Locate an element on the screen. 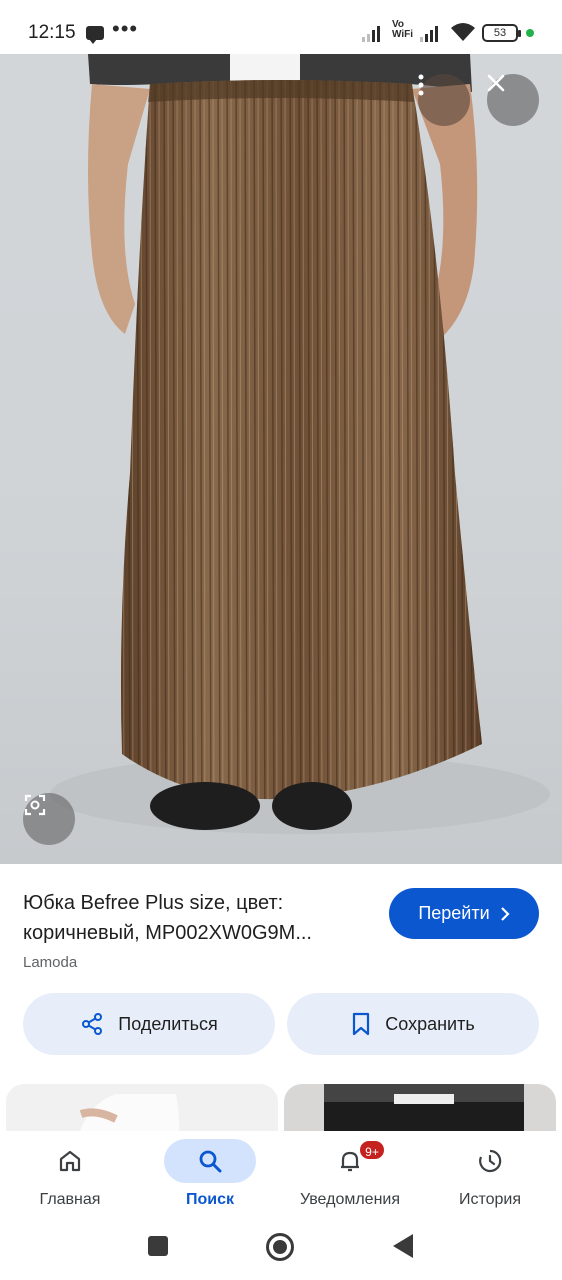 Image resolution: width=562 pixels, height=1280 pixels. history-icon is located at coordinates (490, 1161).